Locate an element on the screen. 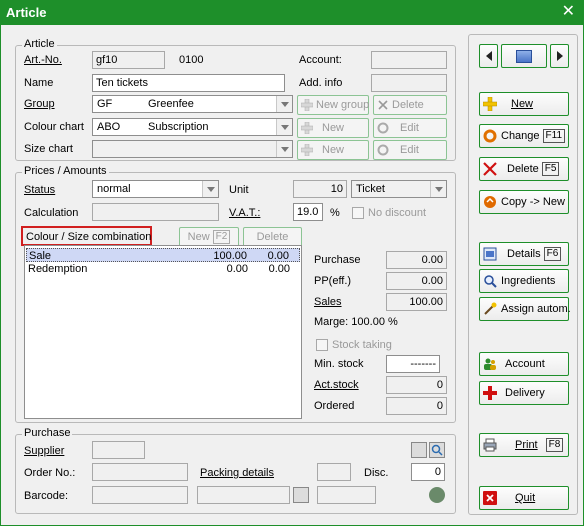 The width and height of the screenshot is (584, 526). delivery-button: Delivery is located at coordinates (524, 393).